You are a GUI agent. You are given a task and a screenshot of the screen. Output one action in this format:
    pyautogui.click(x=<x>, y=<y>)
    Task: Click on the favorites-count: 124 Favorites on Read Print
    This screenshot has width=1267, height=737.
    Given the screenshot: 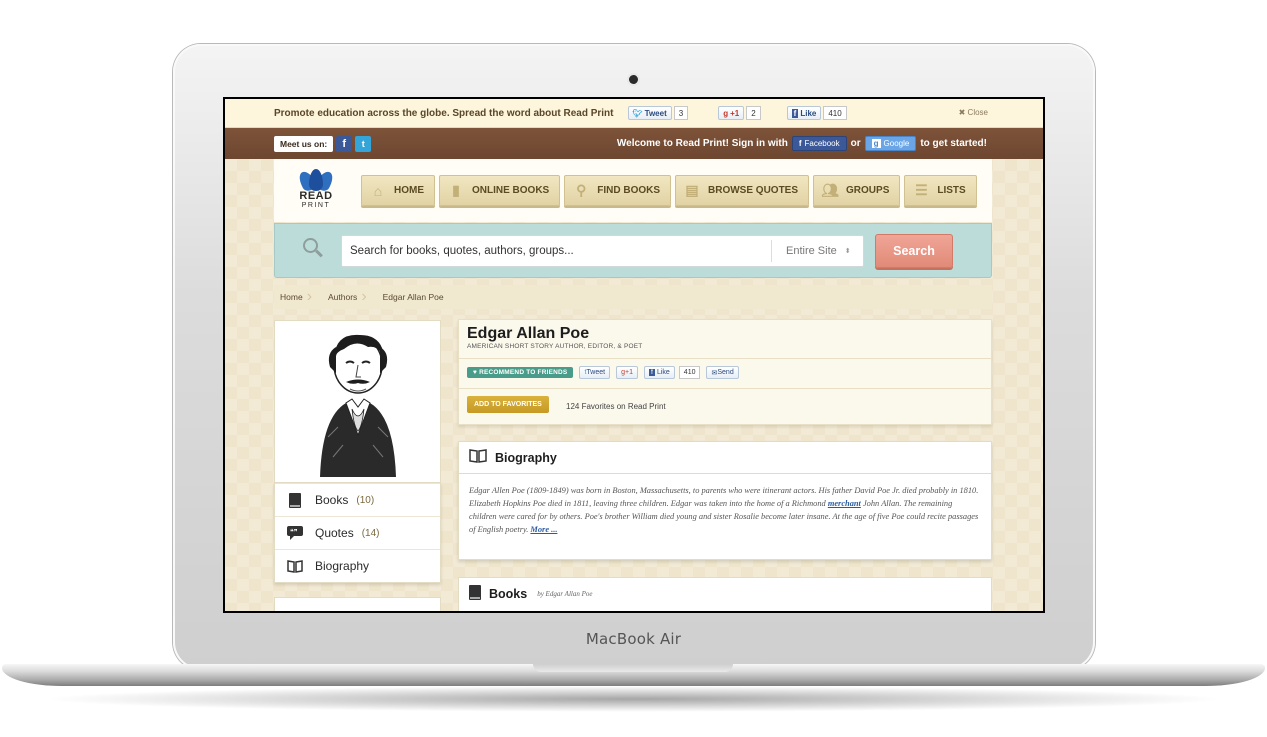 What is the action you would take?
    pyautogui.click(x=616, y=406)
    